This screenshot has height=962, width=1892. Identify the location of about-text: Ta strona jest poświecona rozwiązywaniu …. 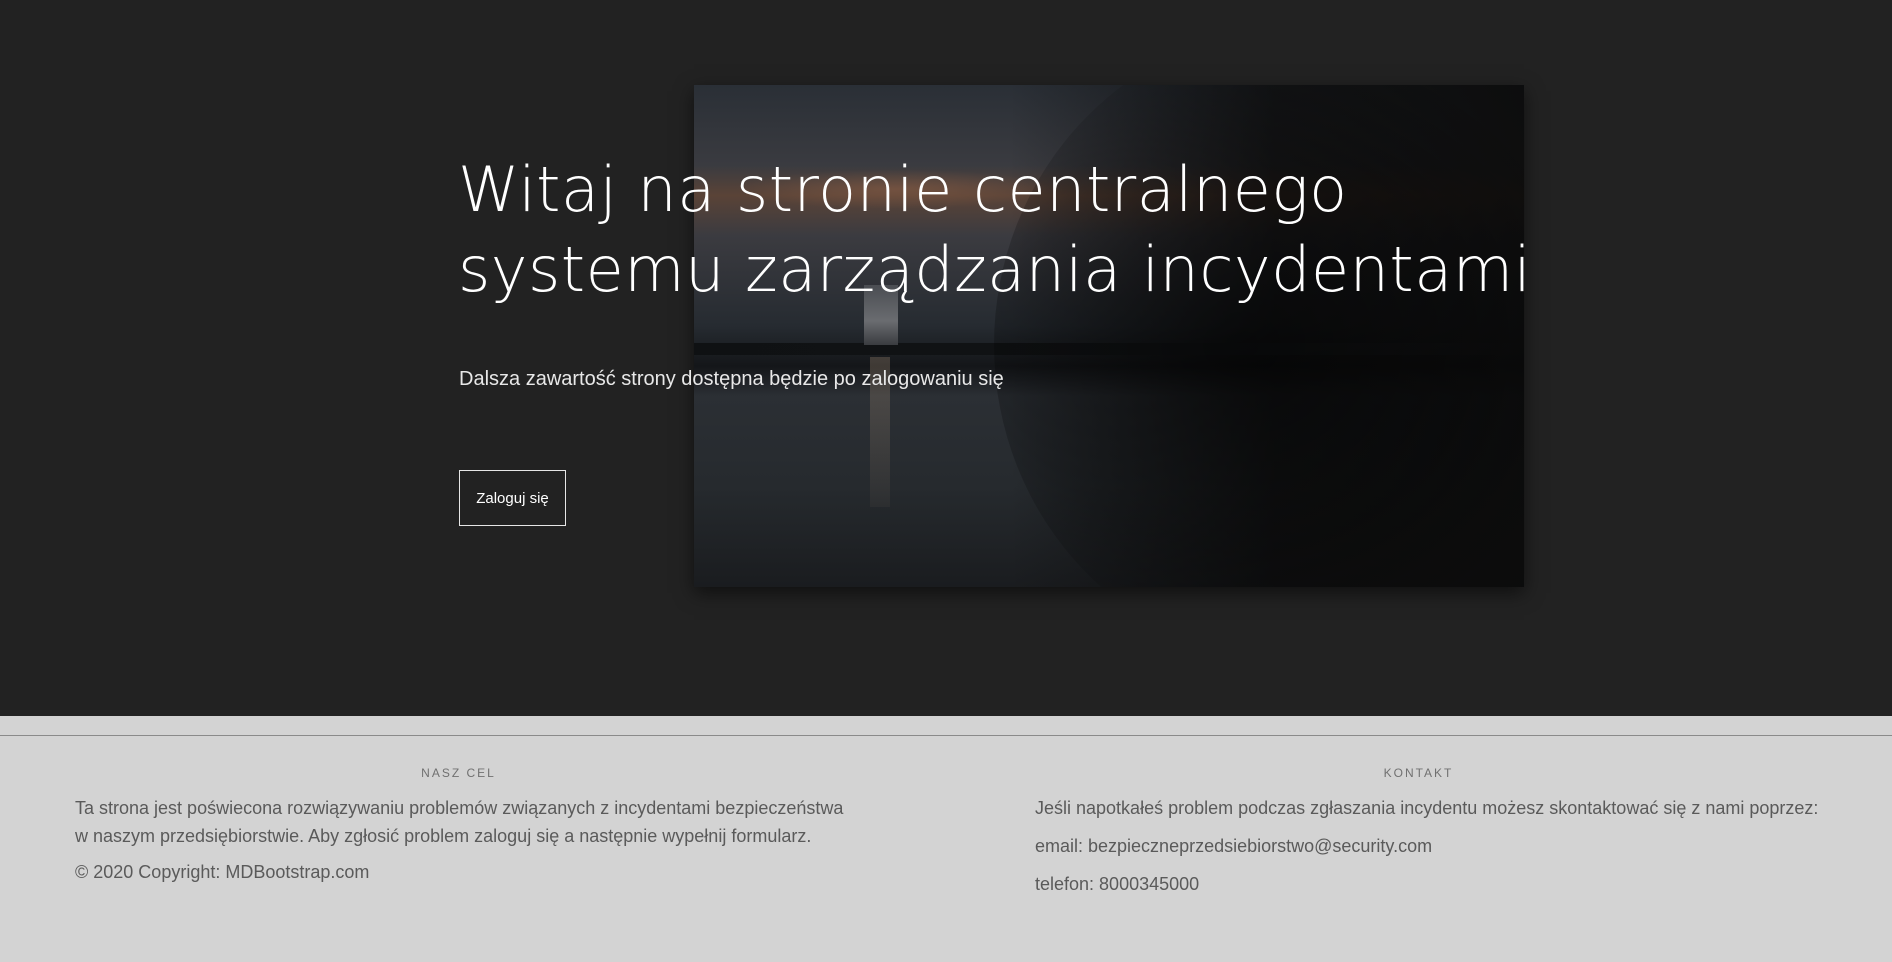
(459, 822).